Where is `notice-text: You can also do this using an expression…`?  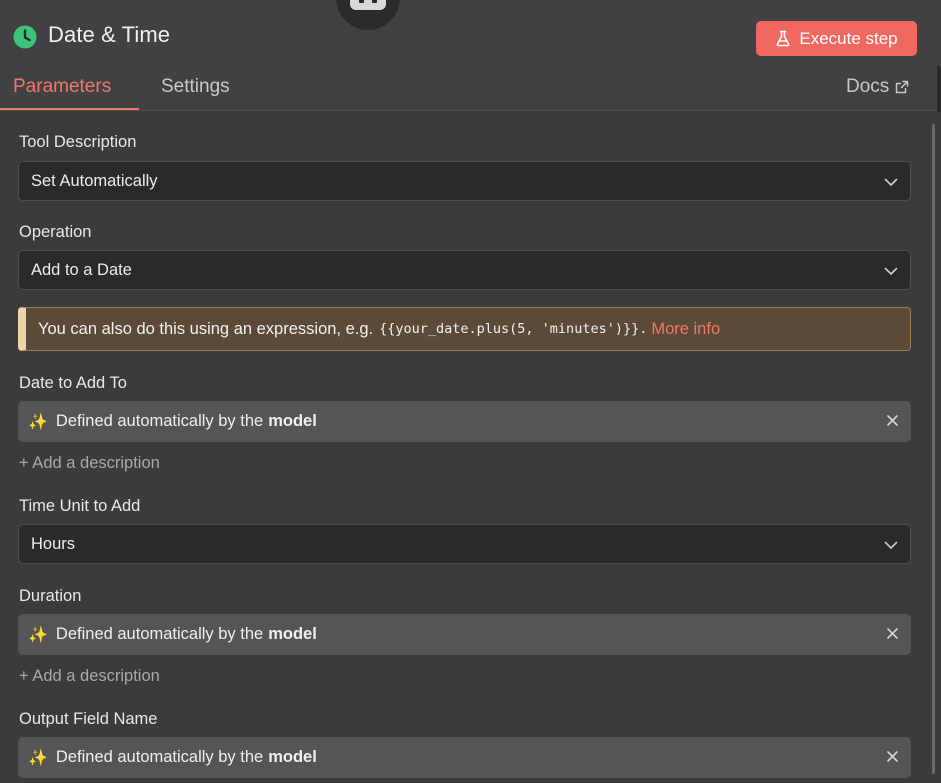
notice-text: You can also do this using an expression… is located at coordinates (206, 328).